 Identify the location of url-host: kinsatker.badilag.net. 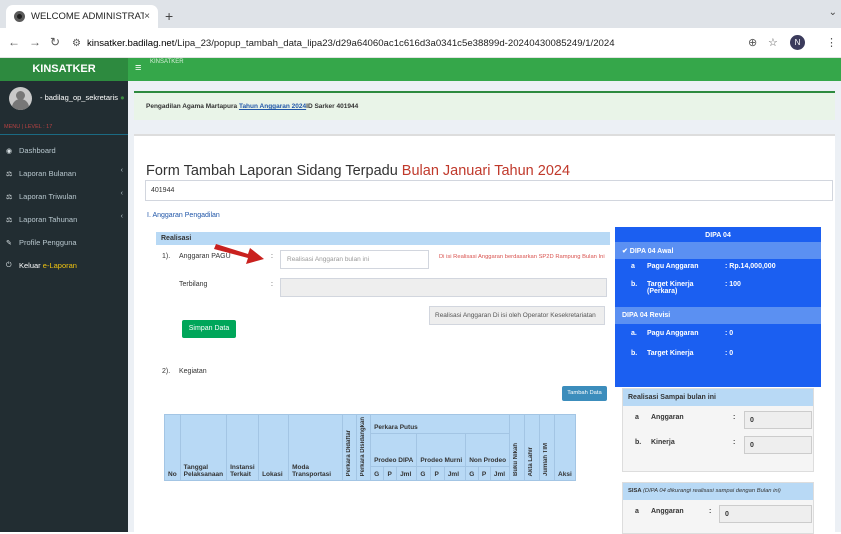
(130, 43).